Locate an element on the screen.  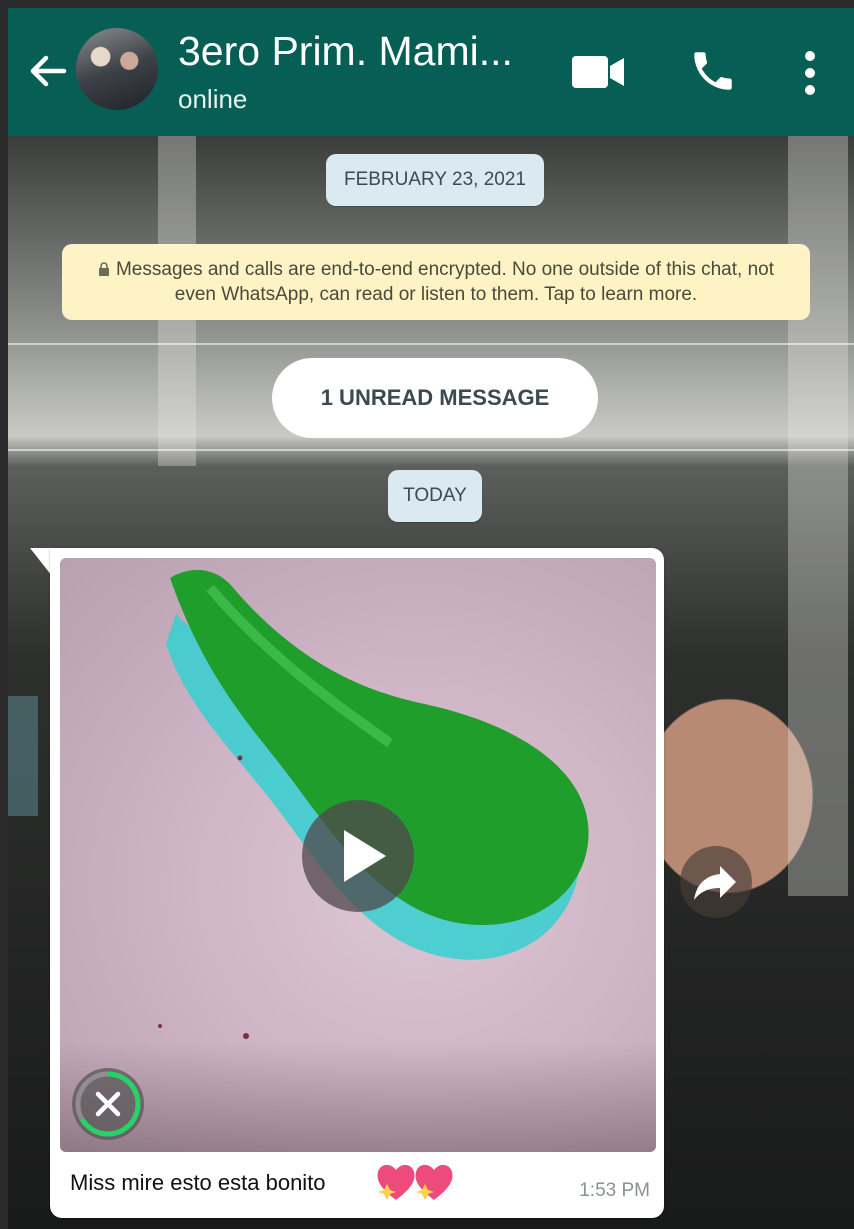
unread-divider-top is located at coordinates (431, 344).